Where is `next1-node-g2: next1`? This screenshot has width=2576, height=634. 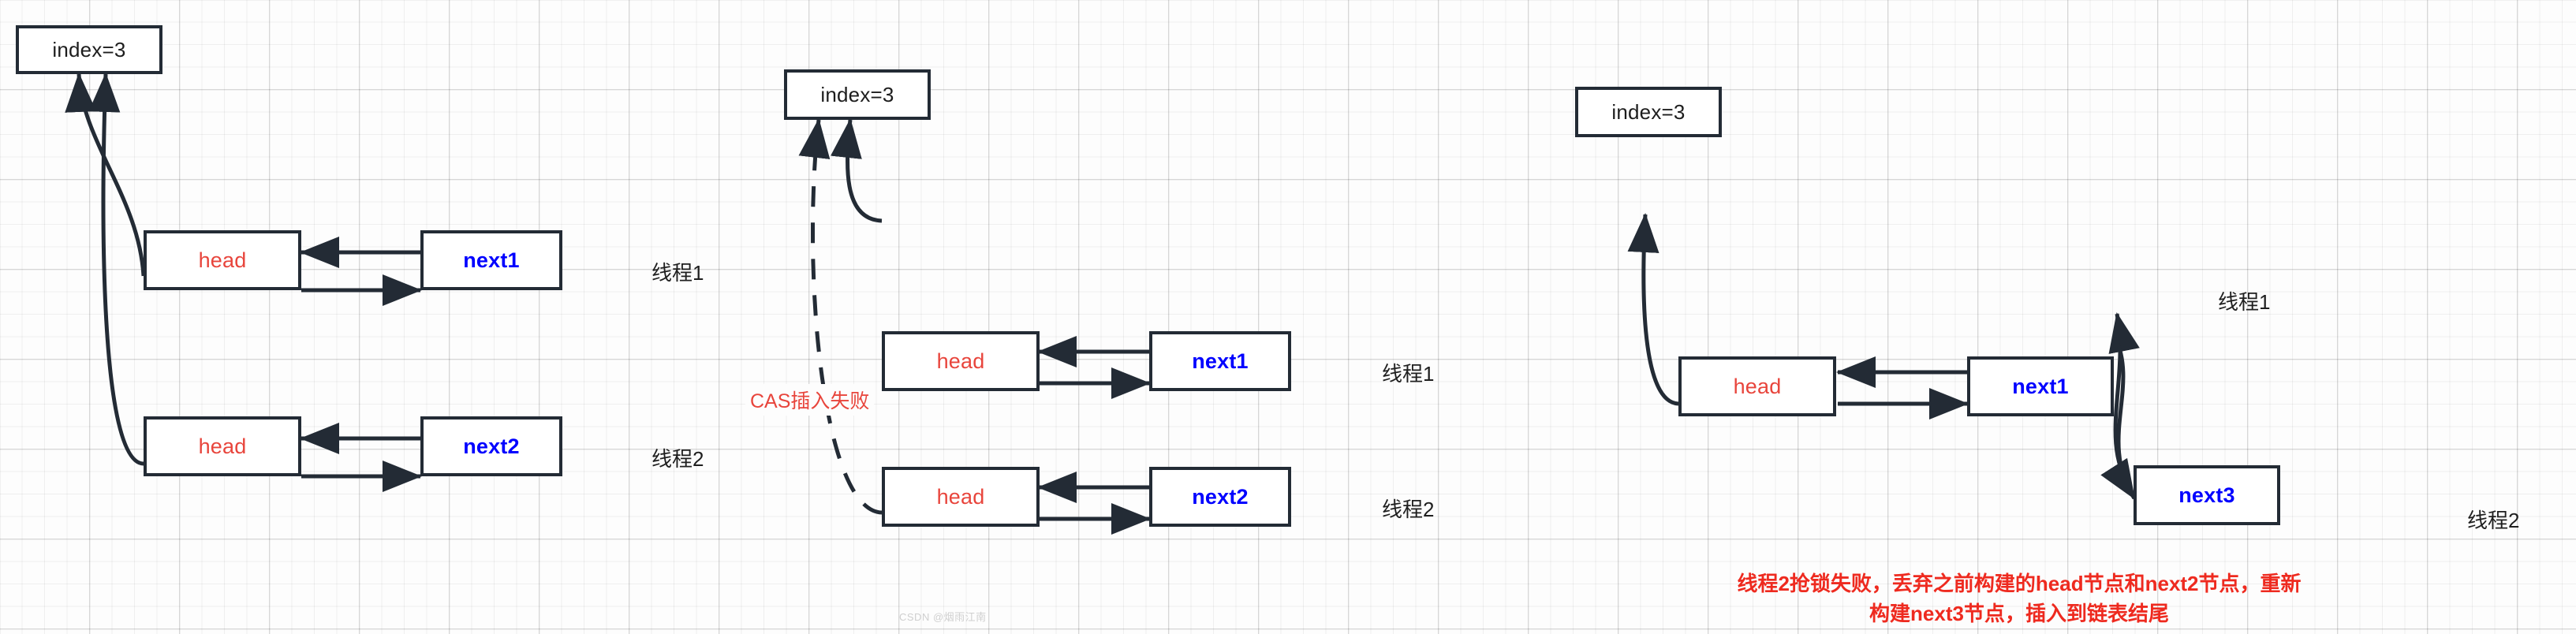
next1-node-g2: next1 is located at coordinates (1220, 361).